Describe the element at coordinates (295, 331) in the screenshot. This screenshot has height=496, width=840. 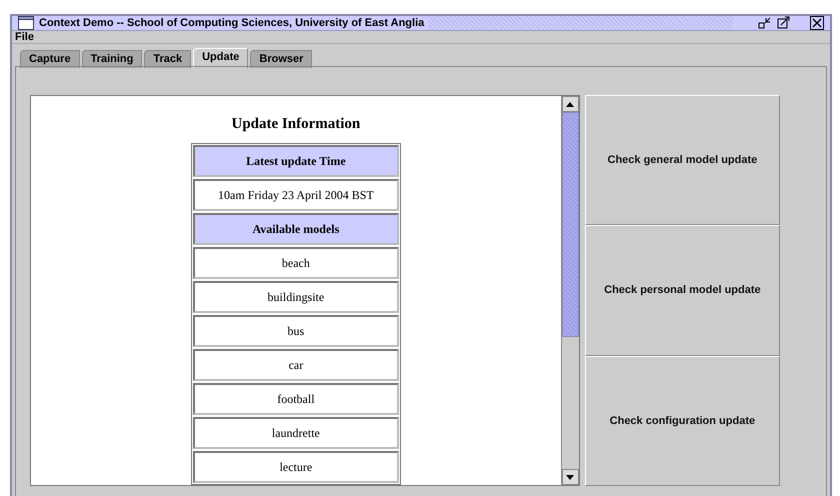
I see `table-cell: bus` at that location.